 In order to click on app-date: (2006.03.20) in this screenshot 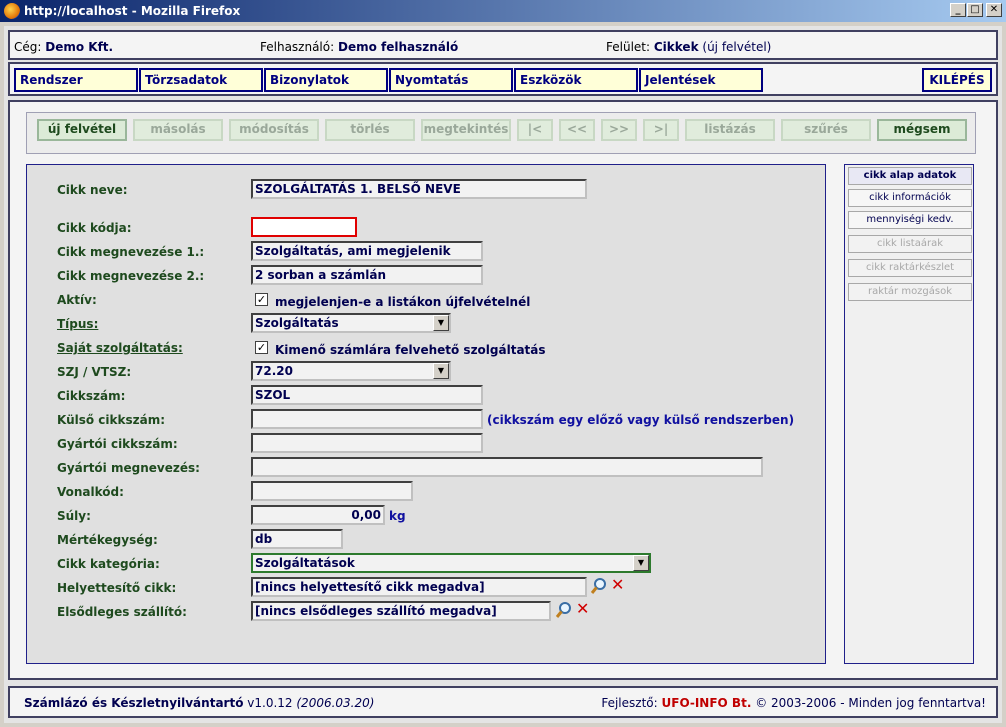, I will do `click(335, 703)`.